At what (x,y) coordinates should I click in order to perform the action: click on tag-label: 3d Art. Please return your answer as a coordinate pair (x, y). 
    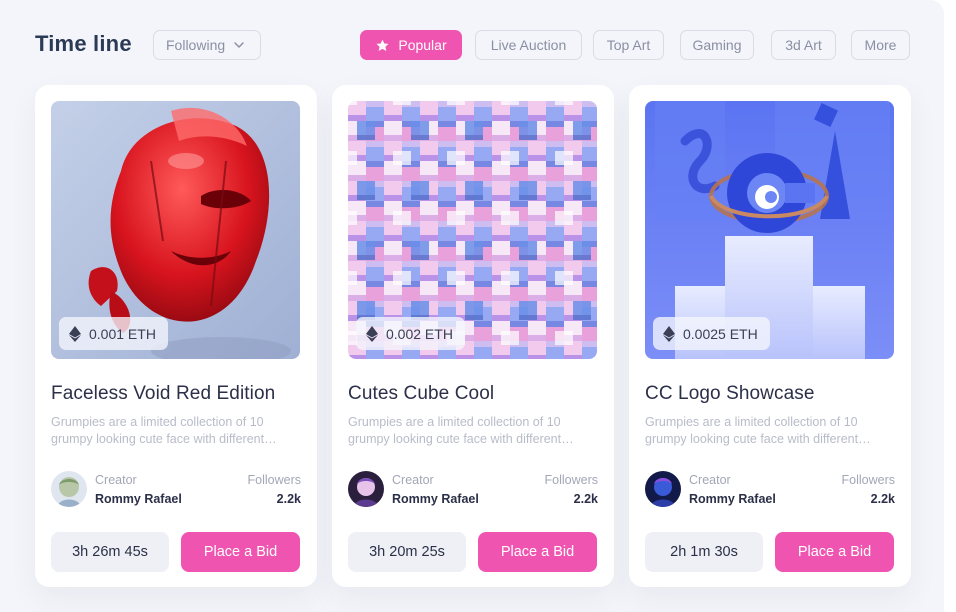
    Looking at the image, I should click on (803, 45).